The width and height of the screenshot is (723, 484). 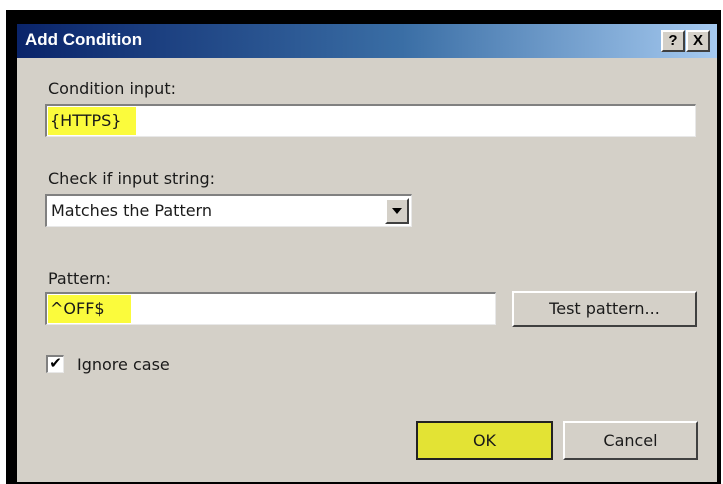 What do you see at coordinates (55, 364) in the screenshot?
I see `ignore-case-checkbox: ✔` at bounding box center [55, 364].